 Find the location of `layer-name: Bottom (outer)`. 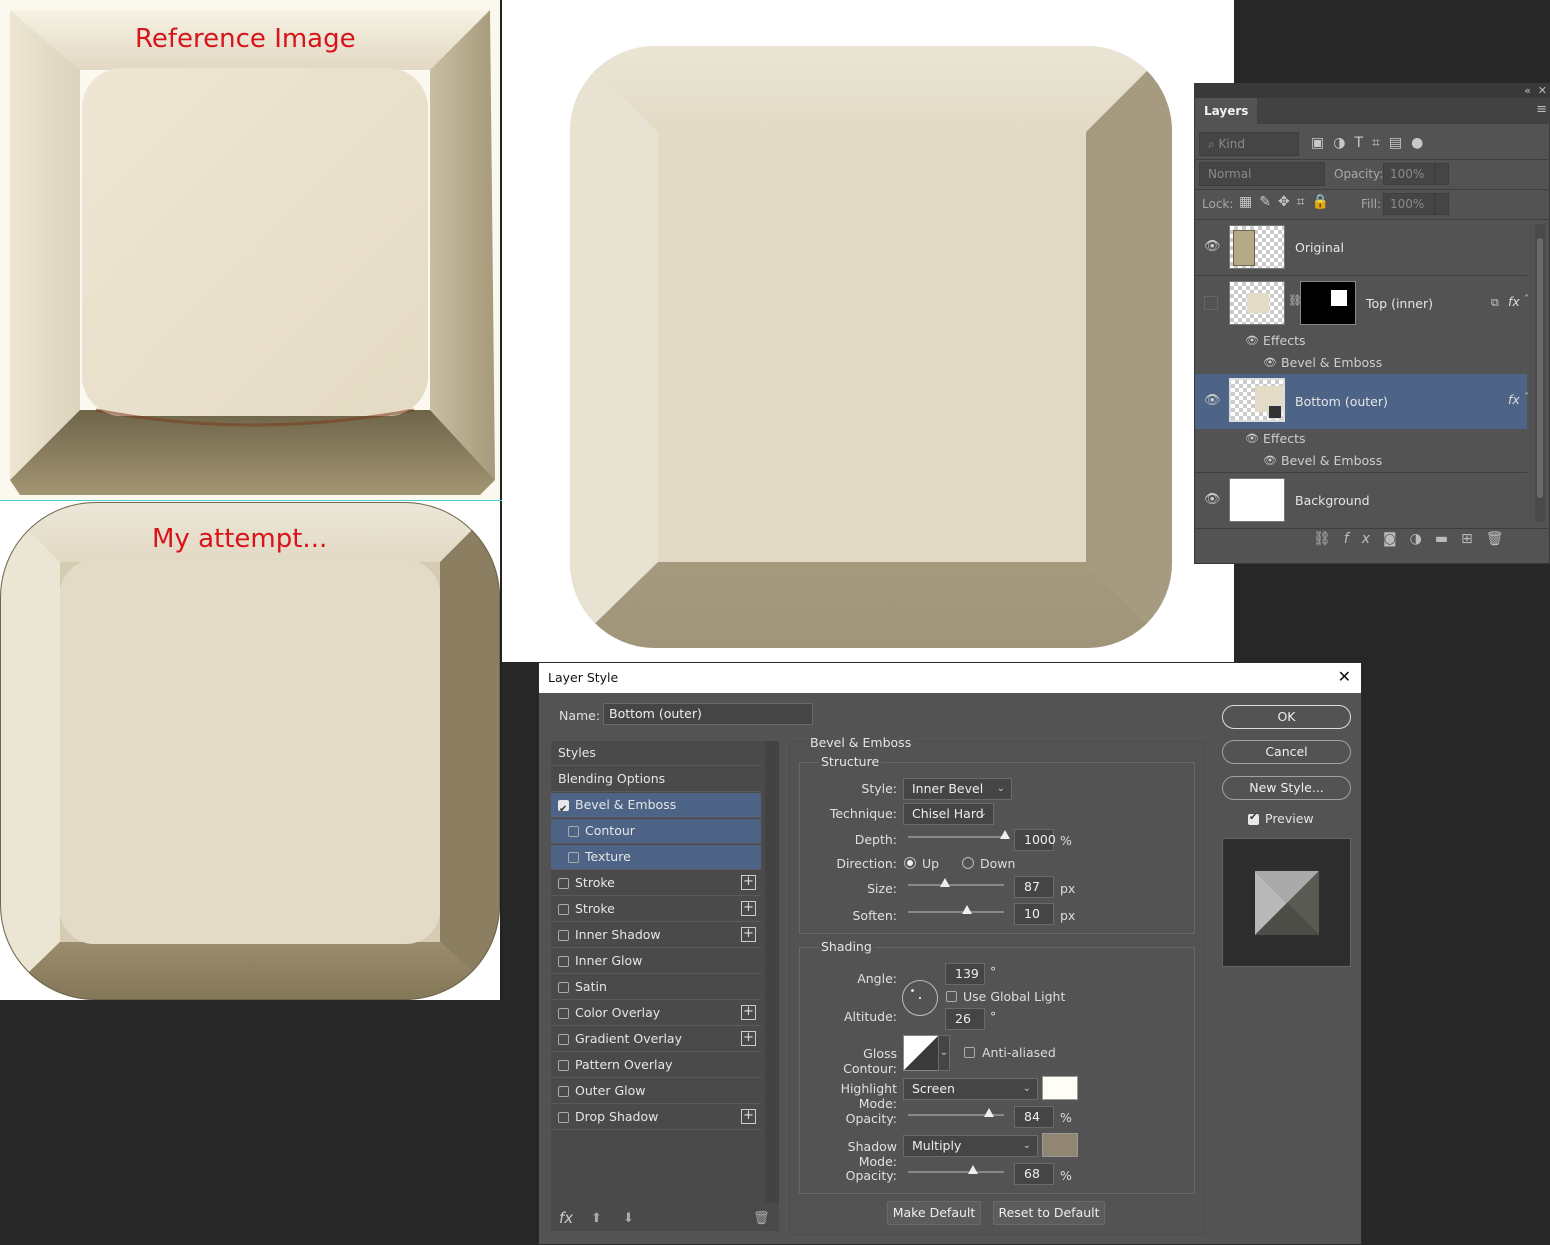

layer-name: Bottom (outer) is located at coordinates (1341, 401).